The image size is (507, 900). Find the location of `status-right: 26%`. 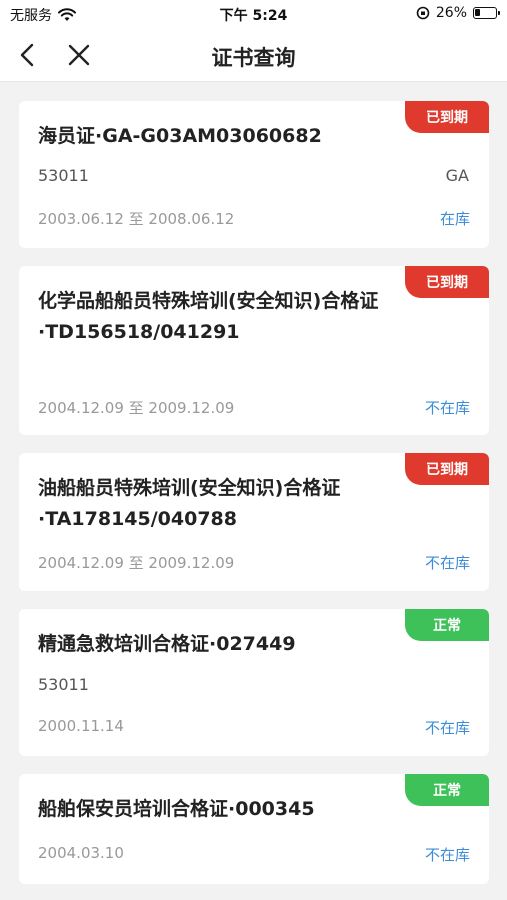

status-right: 26% is located at coordinates (458, 13).